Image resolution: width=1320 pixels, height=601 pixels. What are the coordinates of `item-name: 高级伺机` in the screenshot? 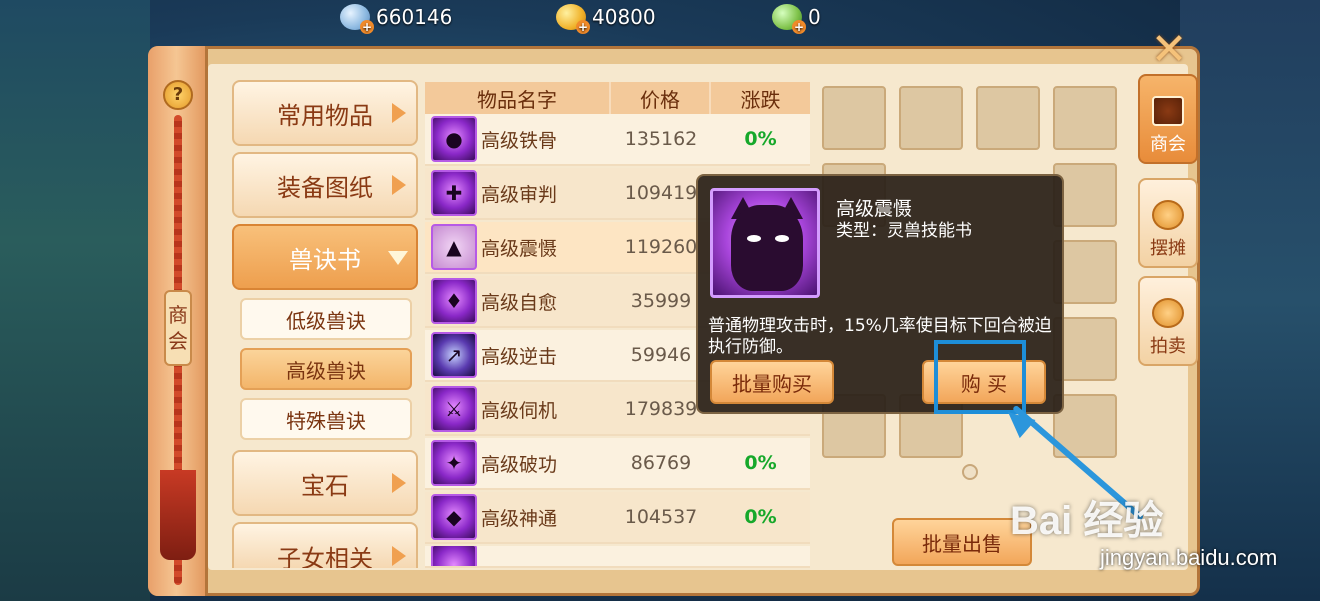 It's located at (519, 410).